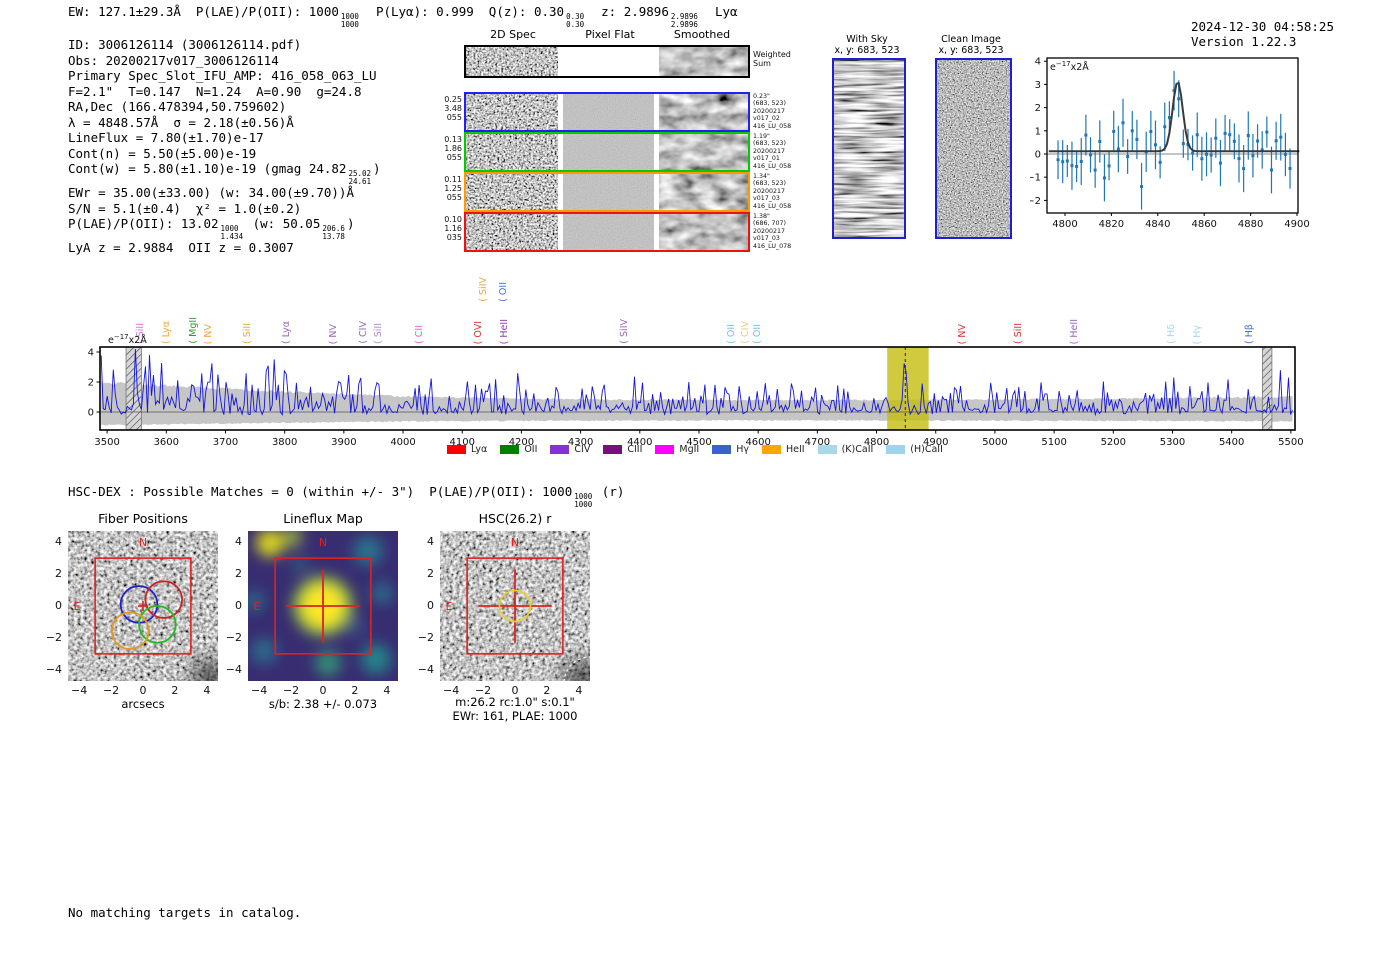 The image size is (1400, 953). I want to click on ytick-label: −4, so click(53, 669).